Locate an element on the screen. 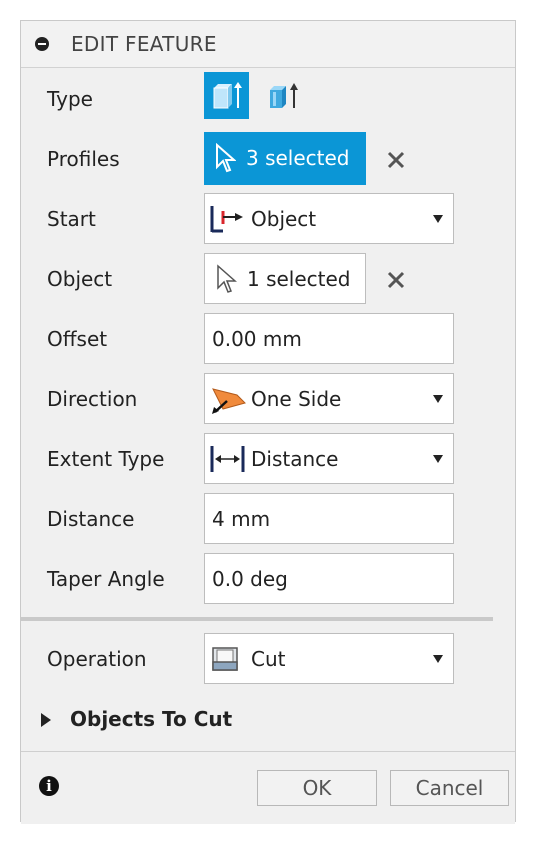 The width and height of the screenshot is (544, 844). info-icon: i is located at coordinates (49, 786).